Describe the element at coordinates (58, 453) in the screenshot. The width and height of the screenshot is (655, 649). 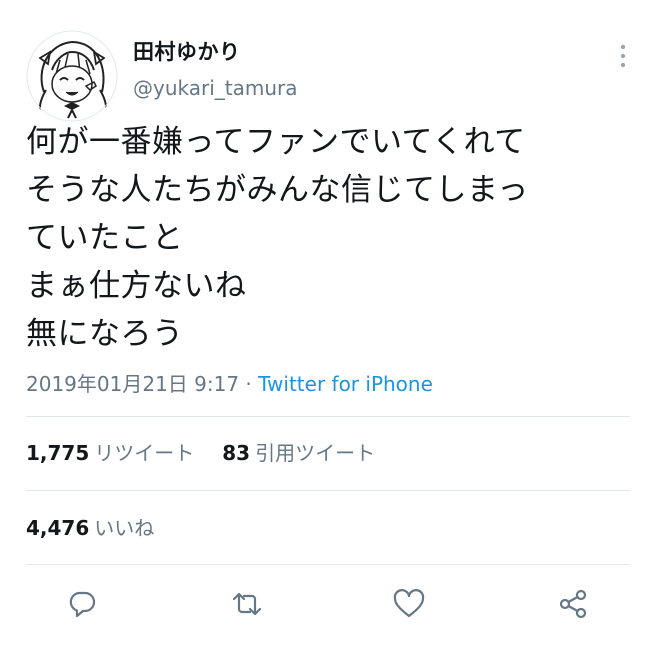
I see `retweets-count: 1,775` at that location.